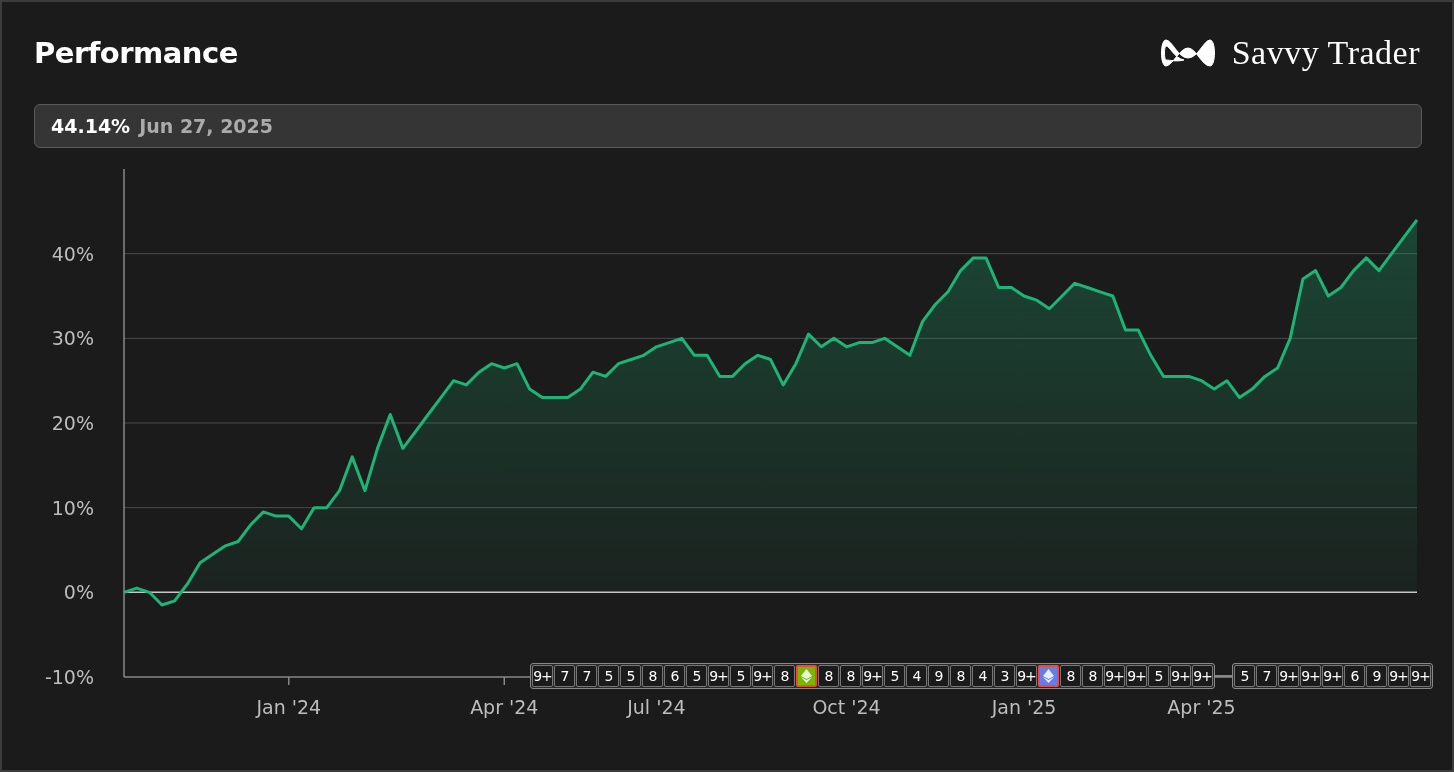  Describe the element at coordinates (206, 126) in the screenshot. I see `performance-date: Jun 27, 2025` at that location.